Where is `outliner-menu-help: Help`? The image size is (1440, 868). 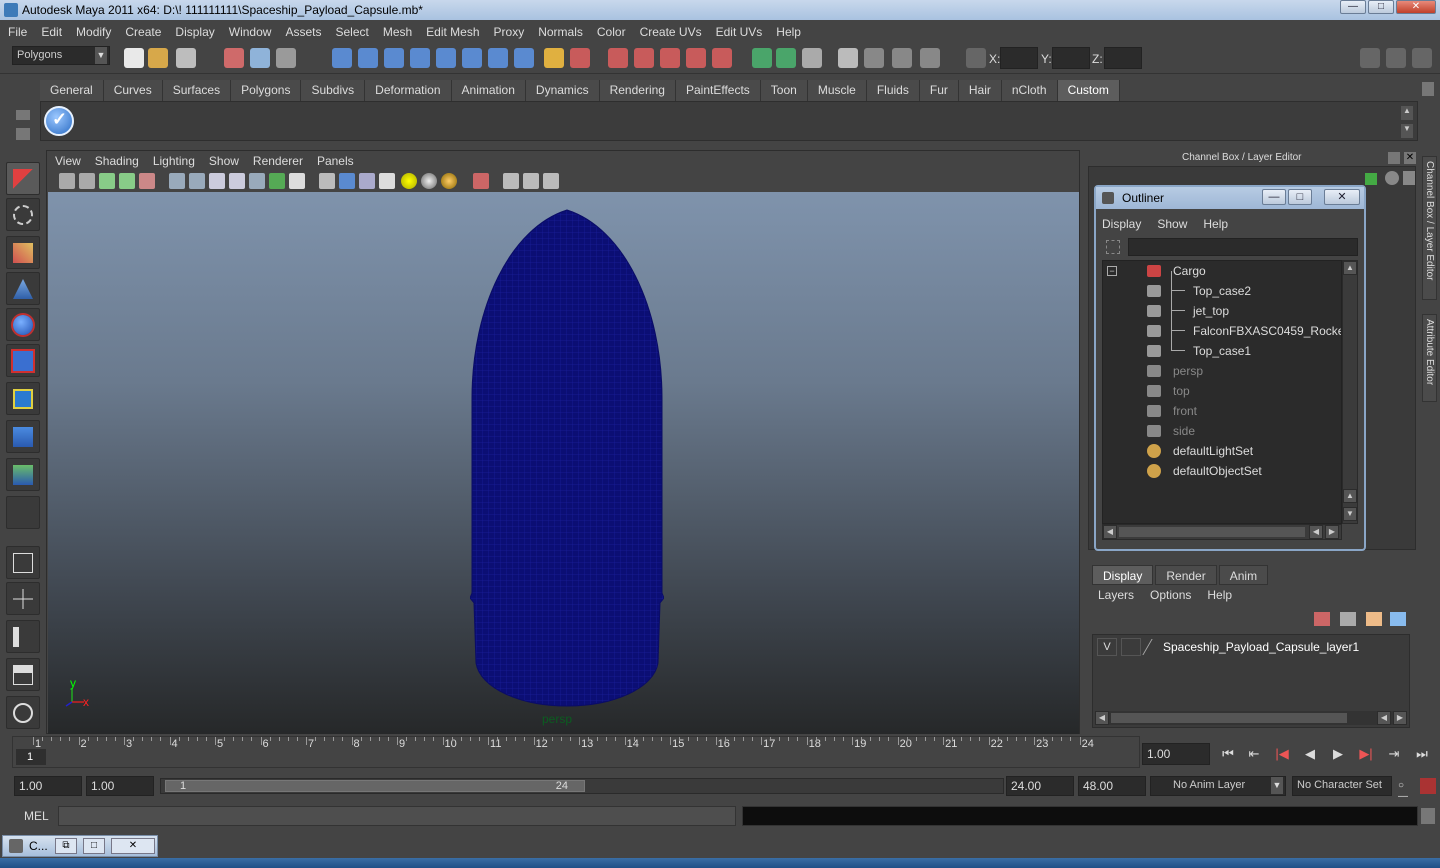 outliner-menu-help: Help is located at coordinates (1215, 226).